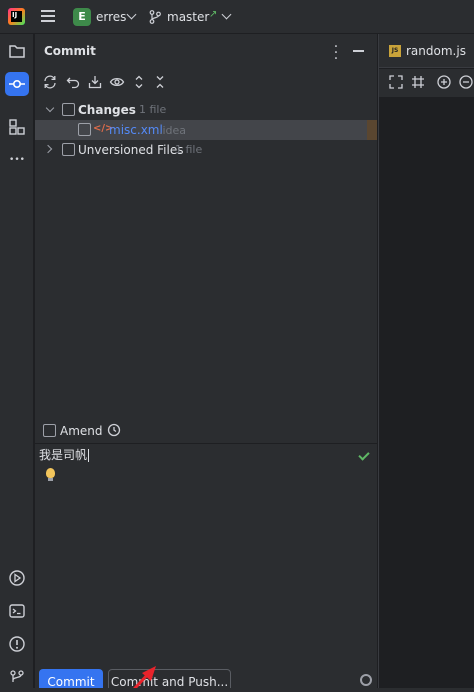 This screenshot has height=692, width=474. I want to click on unversioned-node: Unversioned Files 1 file, so click(206, 150).